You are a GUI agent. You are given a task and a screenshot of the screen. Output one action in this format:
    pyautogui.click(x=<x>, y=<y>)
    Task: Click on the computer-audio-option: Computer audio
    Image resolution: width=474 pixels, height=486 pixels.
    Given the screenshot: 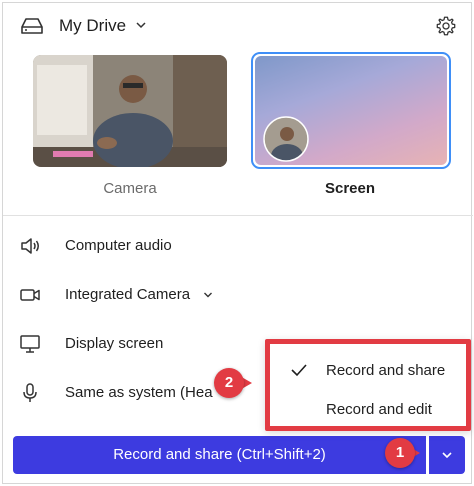 What is the action you would take?
    pyautogui.click(x=238, y=246)
    